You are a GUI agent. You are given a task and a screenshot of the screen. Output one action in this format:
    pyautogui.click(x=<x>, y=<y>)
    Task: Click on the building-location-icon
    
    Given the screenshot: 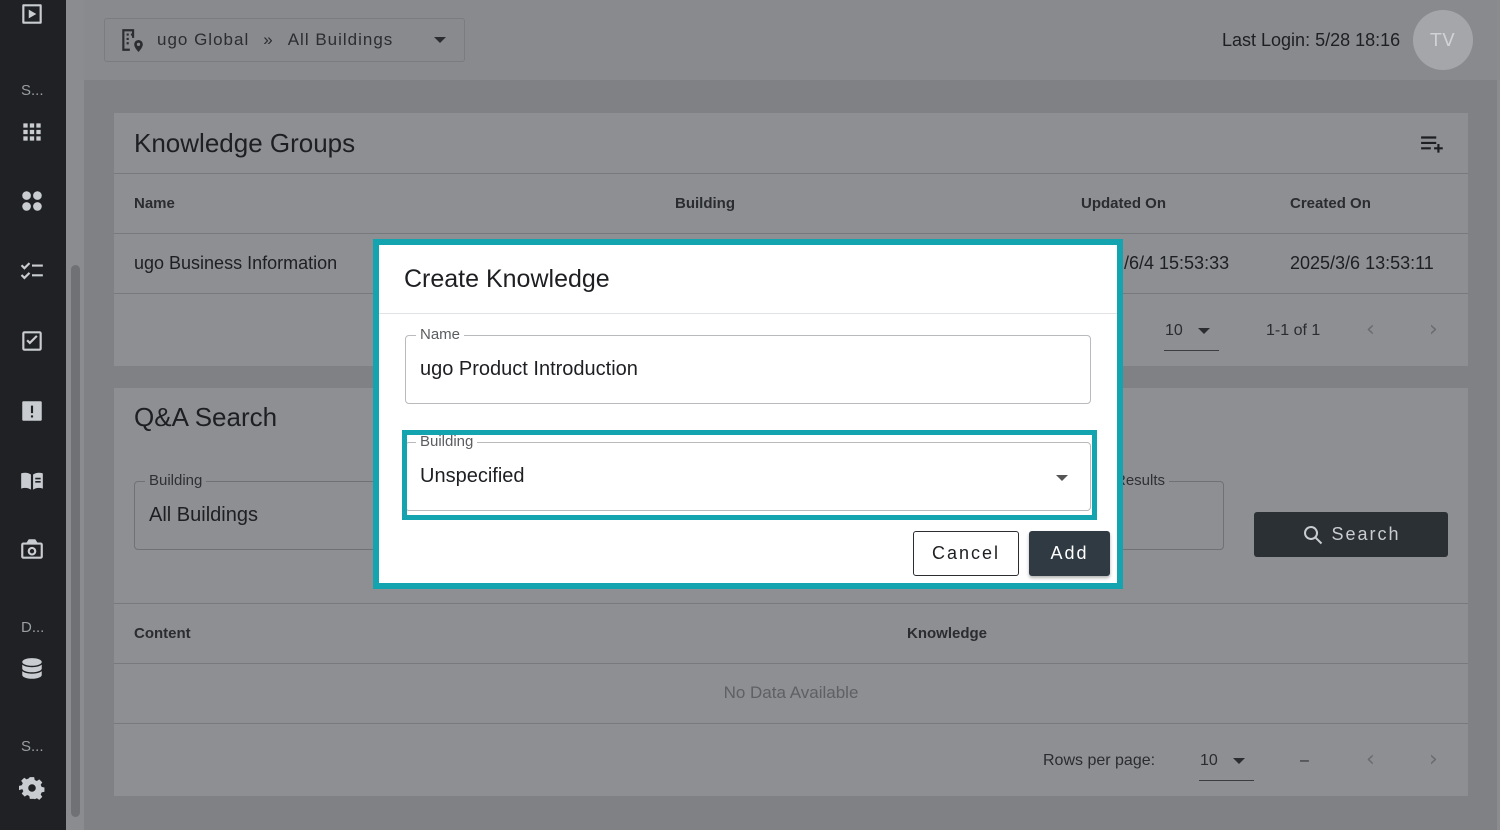 What is the action you would take?
    pyautogui.click(x=132, y=40)
    